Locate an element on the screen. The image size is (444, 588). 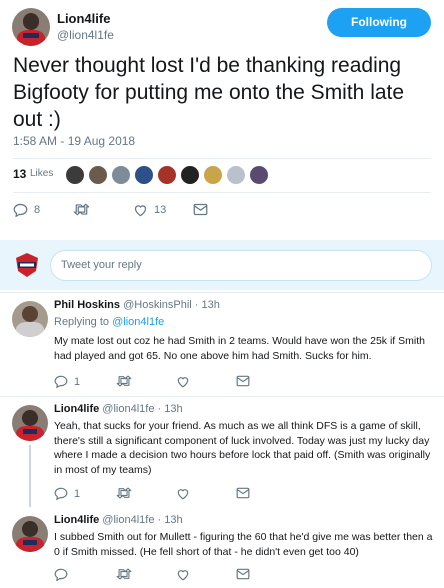
following-button: Following is located at coordinates (379, 22).